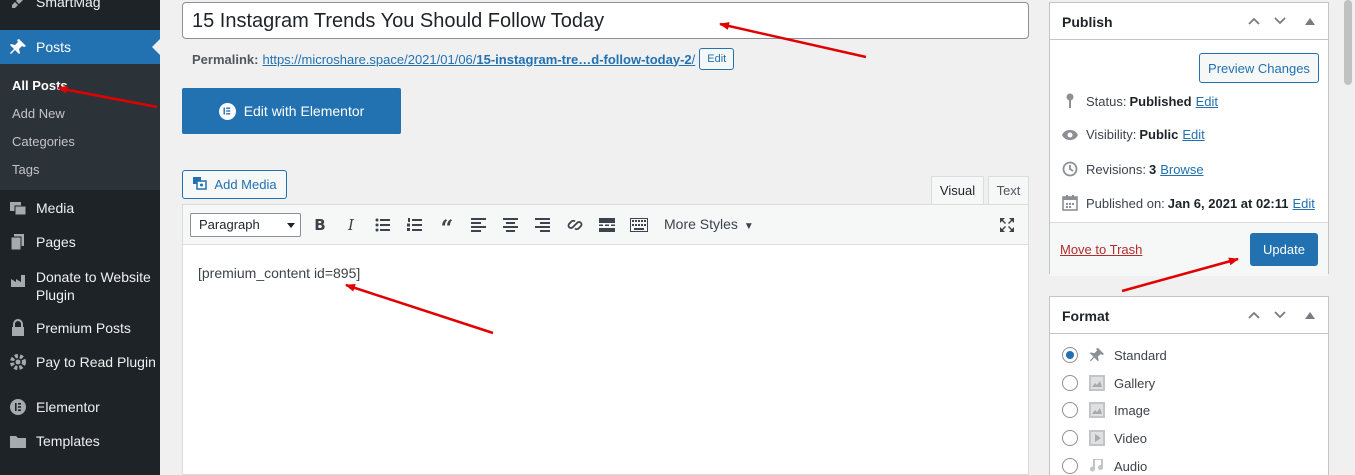 Image resolution: width=1355 pixels, height=475 pixels. I want to click on editor-toolbar: Paragraph B I “ More Styles ▼, so click(605, 225).